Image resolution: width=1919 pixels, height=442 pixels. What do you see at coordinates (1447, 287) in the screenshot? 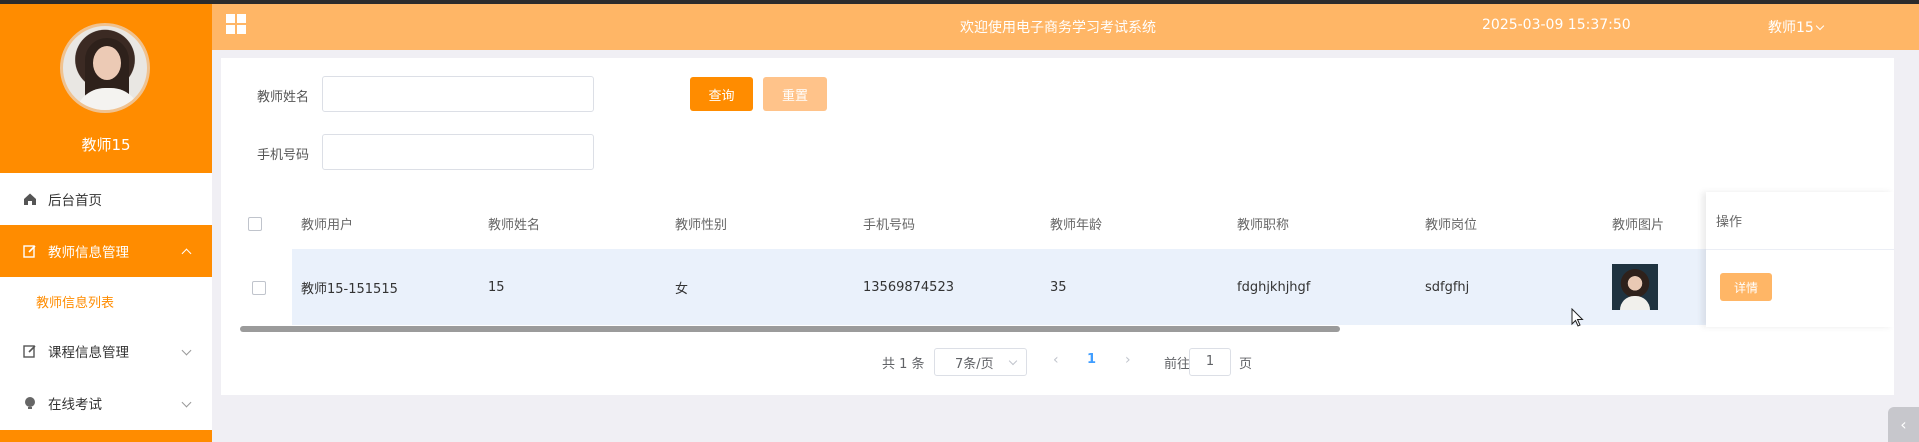
I see `cell-post: sdfgfhj` at bounding box center [1447, 287].